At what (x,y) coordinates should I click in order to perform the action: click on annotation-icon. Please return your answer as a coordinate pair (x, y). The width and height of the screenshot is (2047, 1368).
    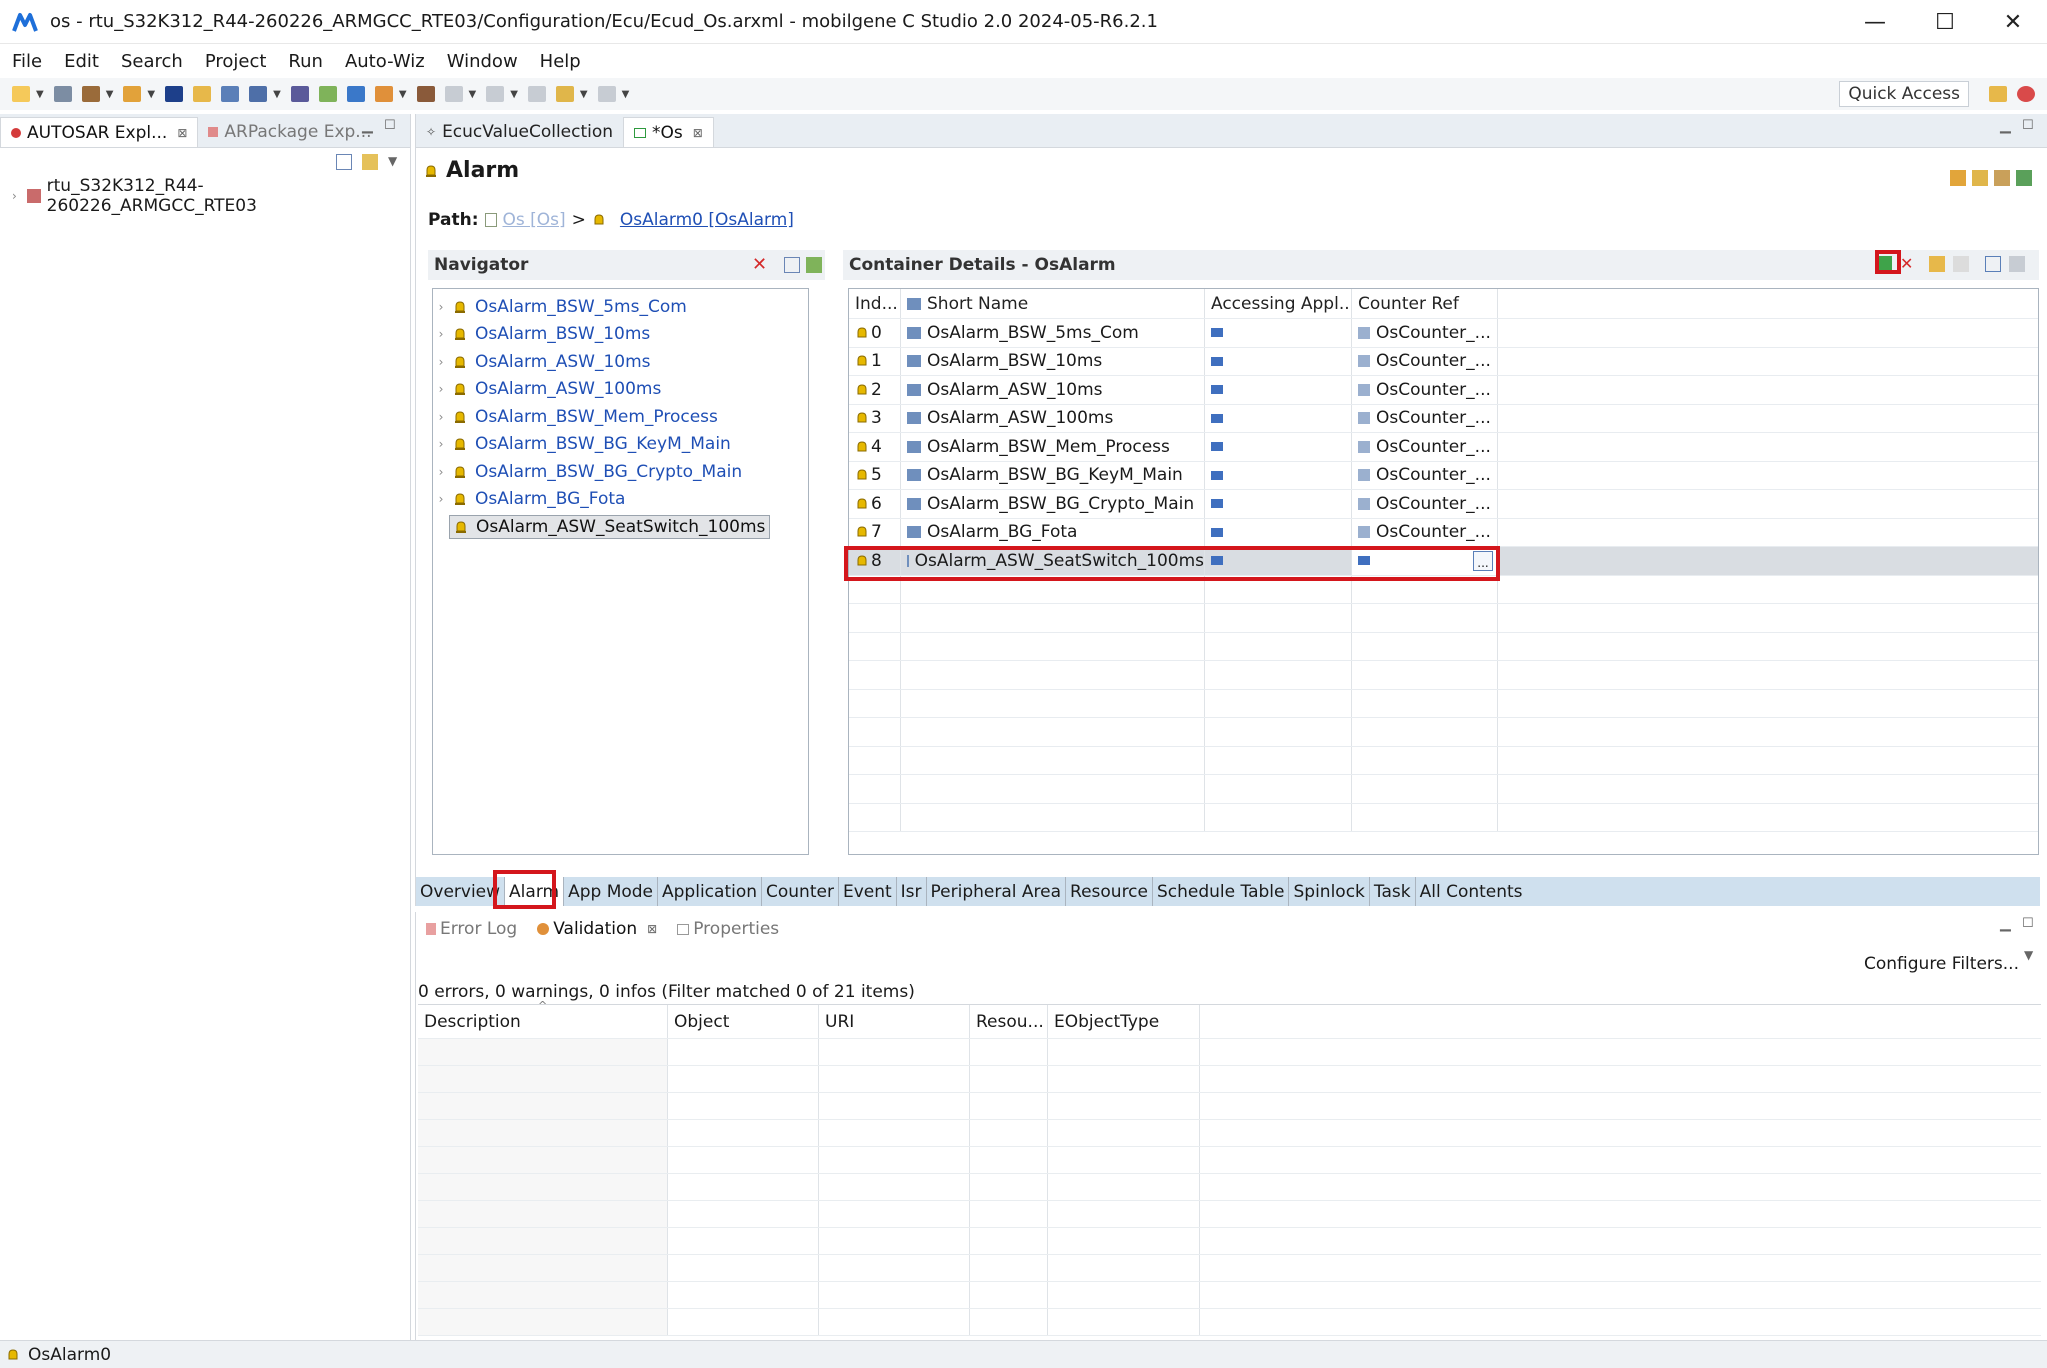
    Looking at the image, I should click on (495, 94).